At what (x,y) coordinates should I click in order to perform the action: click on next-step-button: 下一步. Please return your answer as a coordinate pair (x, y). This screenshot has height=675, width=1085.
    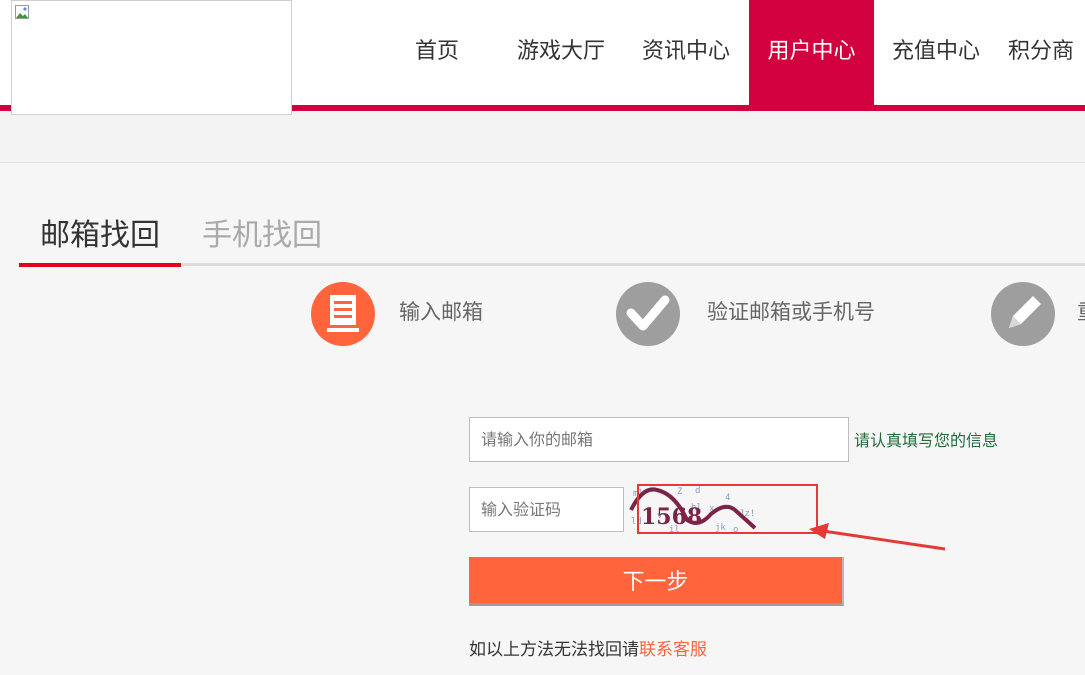
    Looking at the image, I should click on (656, 581).